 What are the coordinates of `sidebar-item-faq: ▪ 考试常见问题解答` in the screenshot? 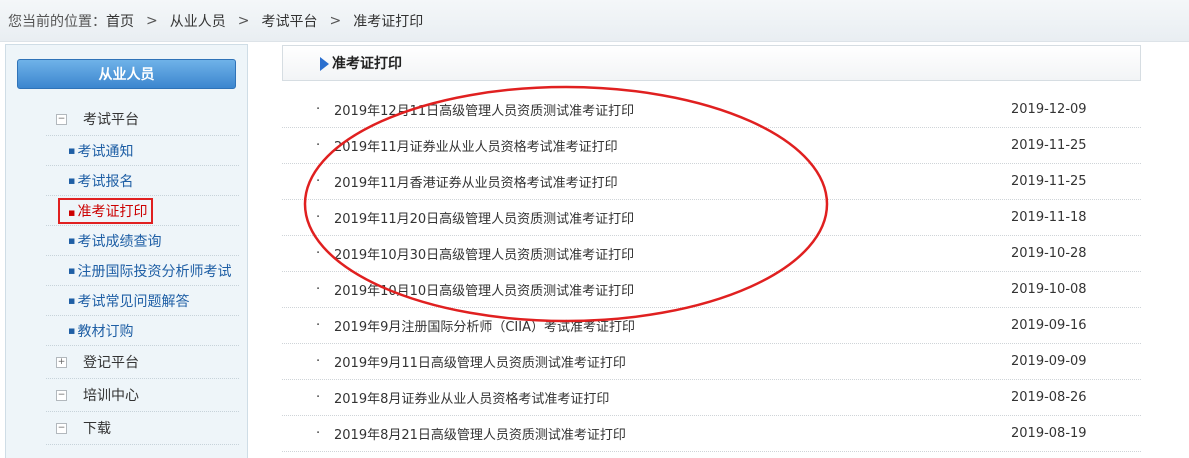 It's located at (142, 301).